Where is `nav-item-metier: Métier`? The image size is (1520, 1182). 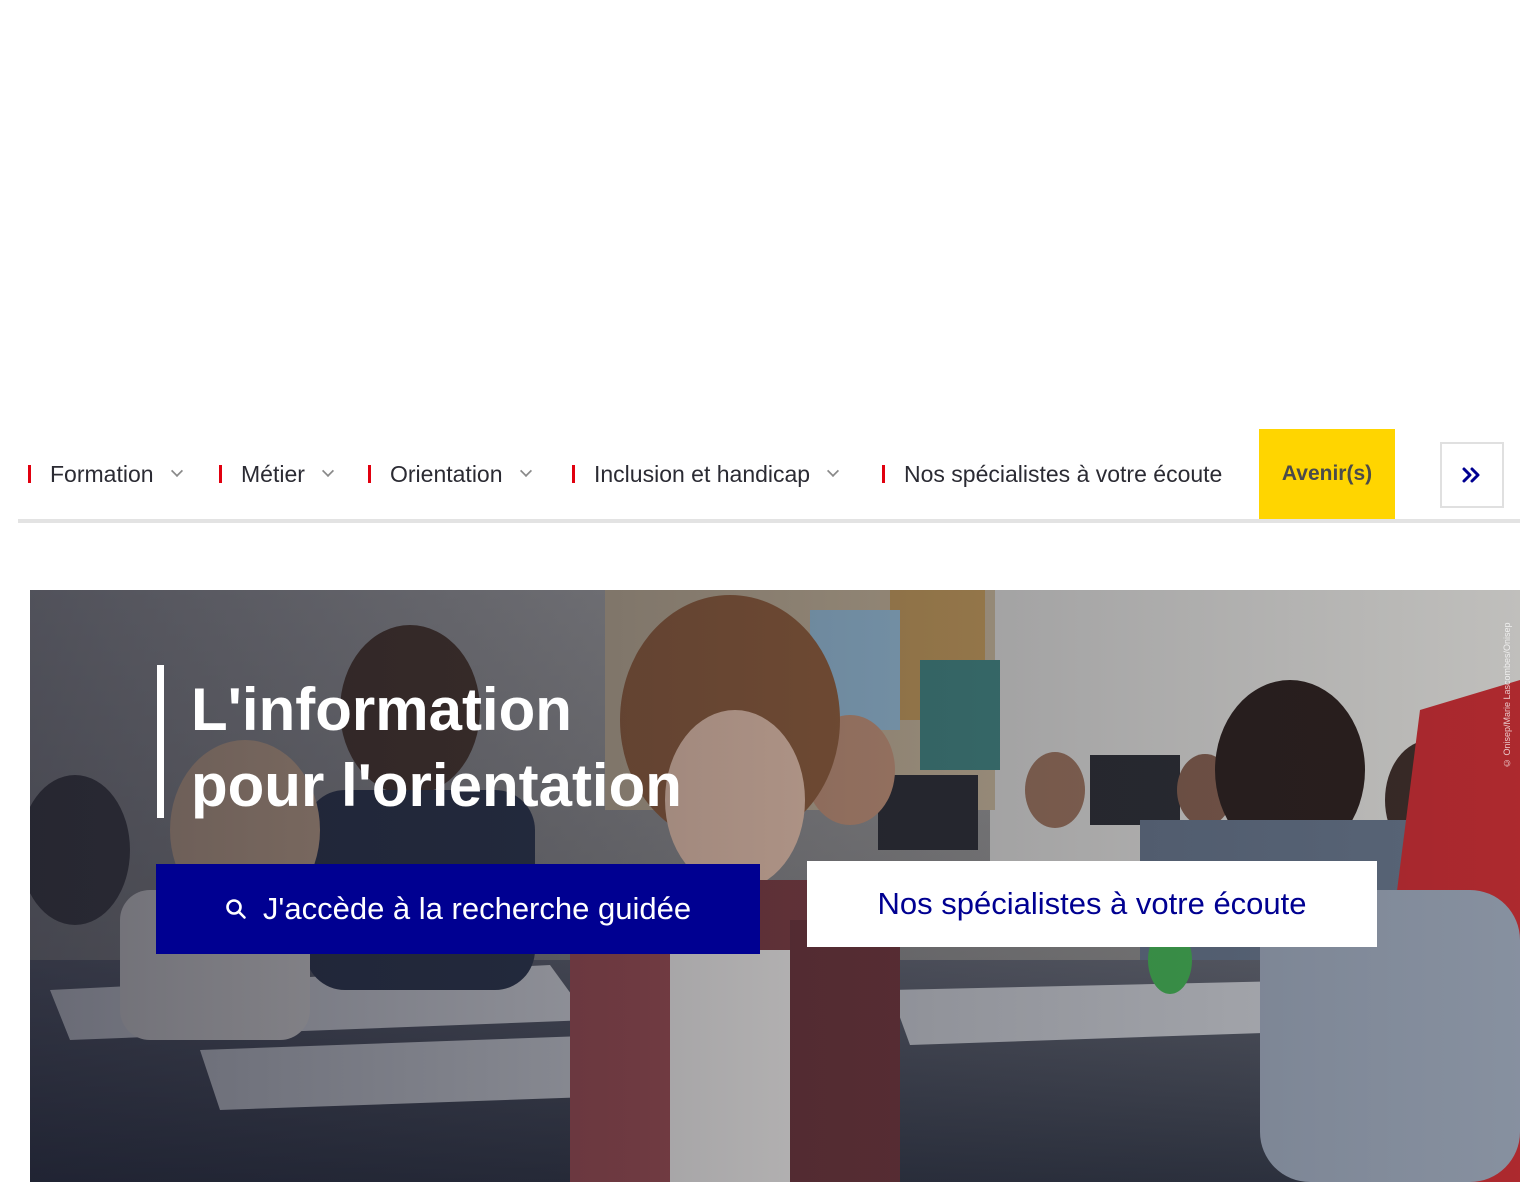 nav-item-metier: Métier is located at coordinates (276, 474).